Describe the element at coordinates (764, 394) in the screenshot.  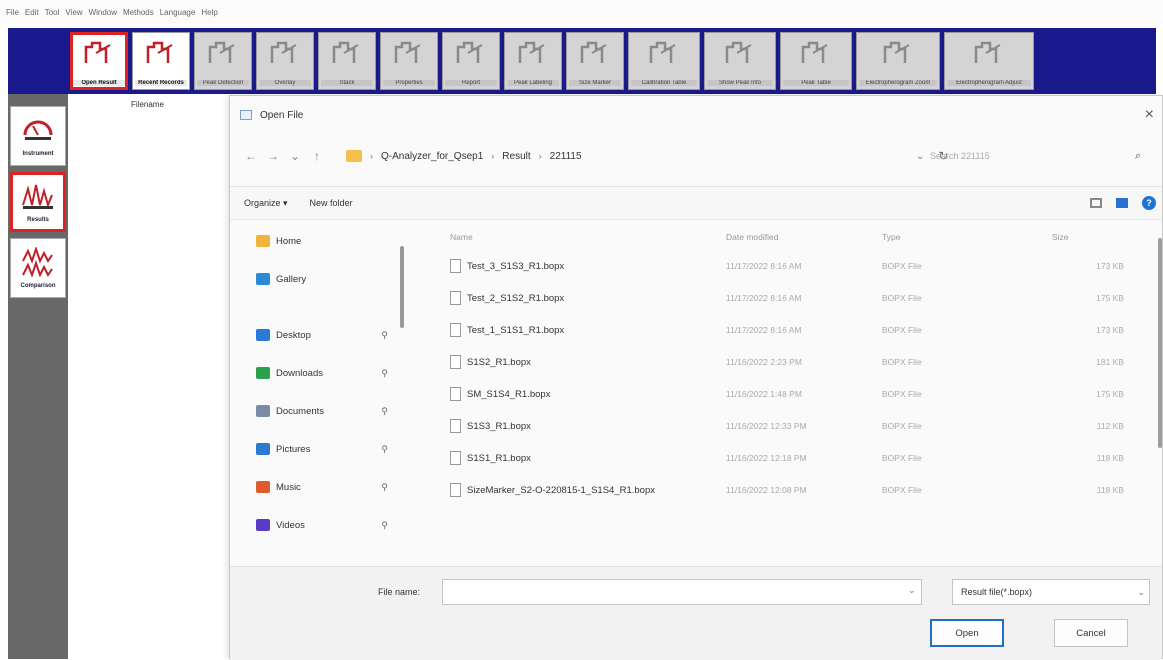
I see `file-date: 11/16/2022 1:48 PM` at that location.